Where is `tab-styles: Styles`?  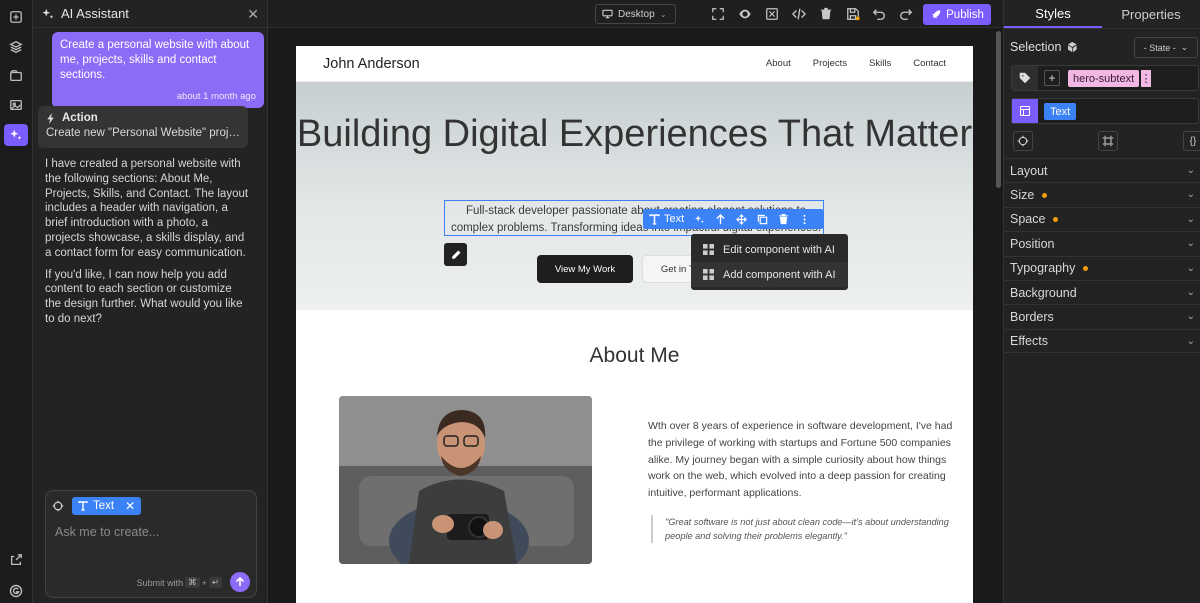 tab-styles: Styles is located at coordinates (1053, 14).